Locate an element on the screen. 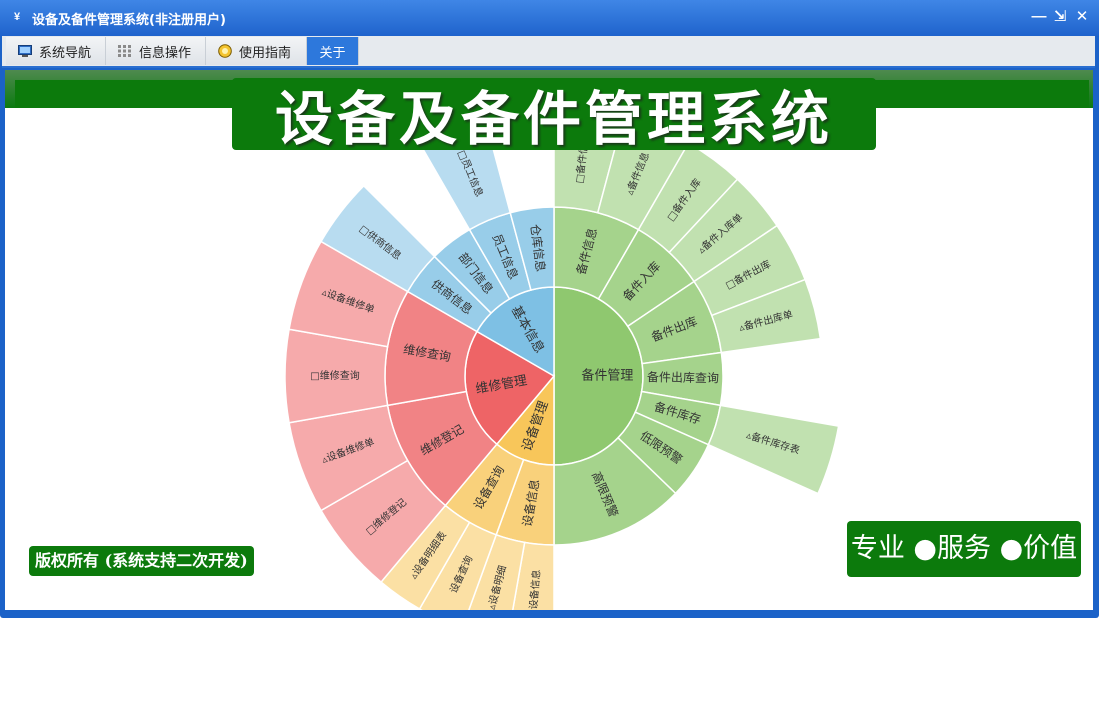  slogan-label: 专业 ●服务 ●价值 is located at coordinates (964, 549).